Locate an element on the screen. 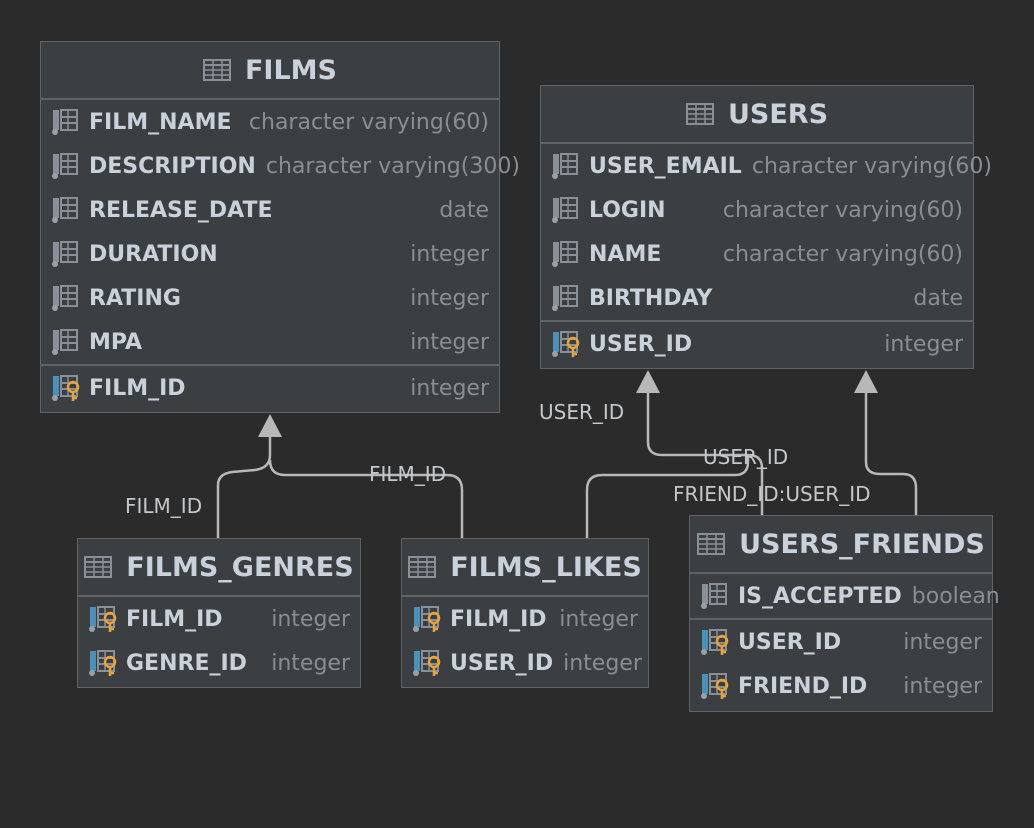 This screenshot has height=828, width=1034. column-row-name: NAME character varying(60) is located at coordinates (757, 254).